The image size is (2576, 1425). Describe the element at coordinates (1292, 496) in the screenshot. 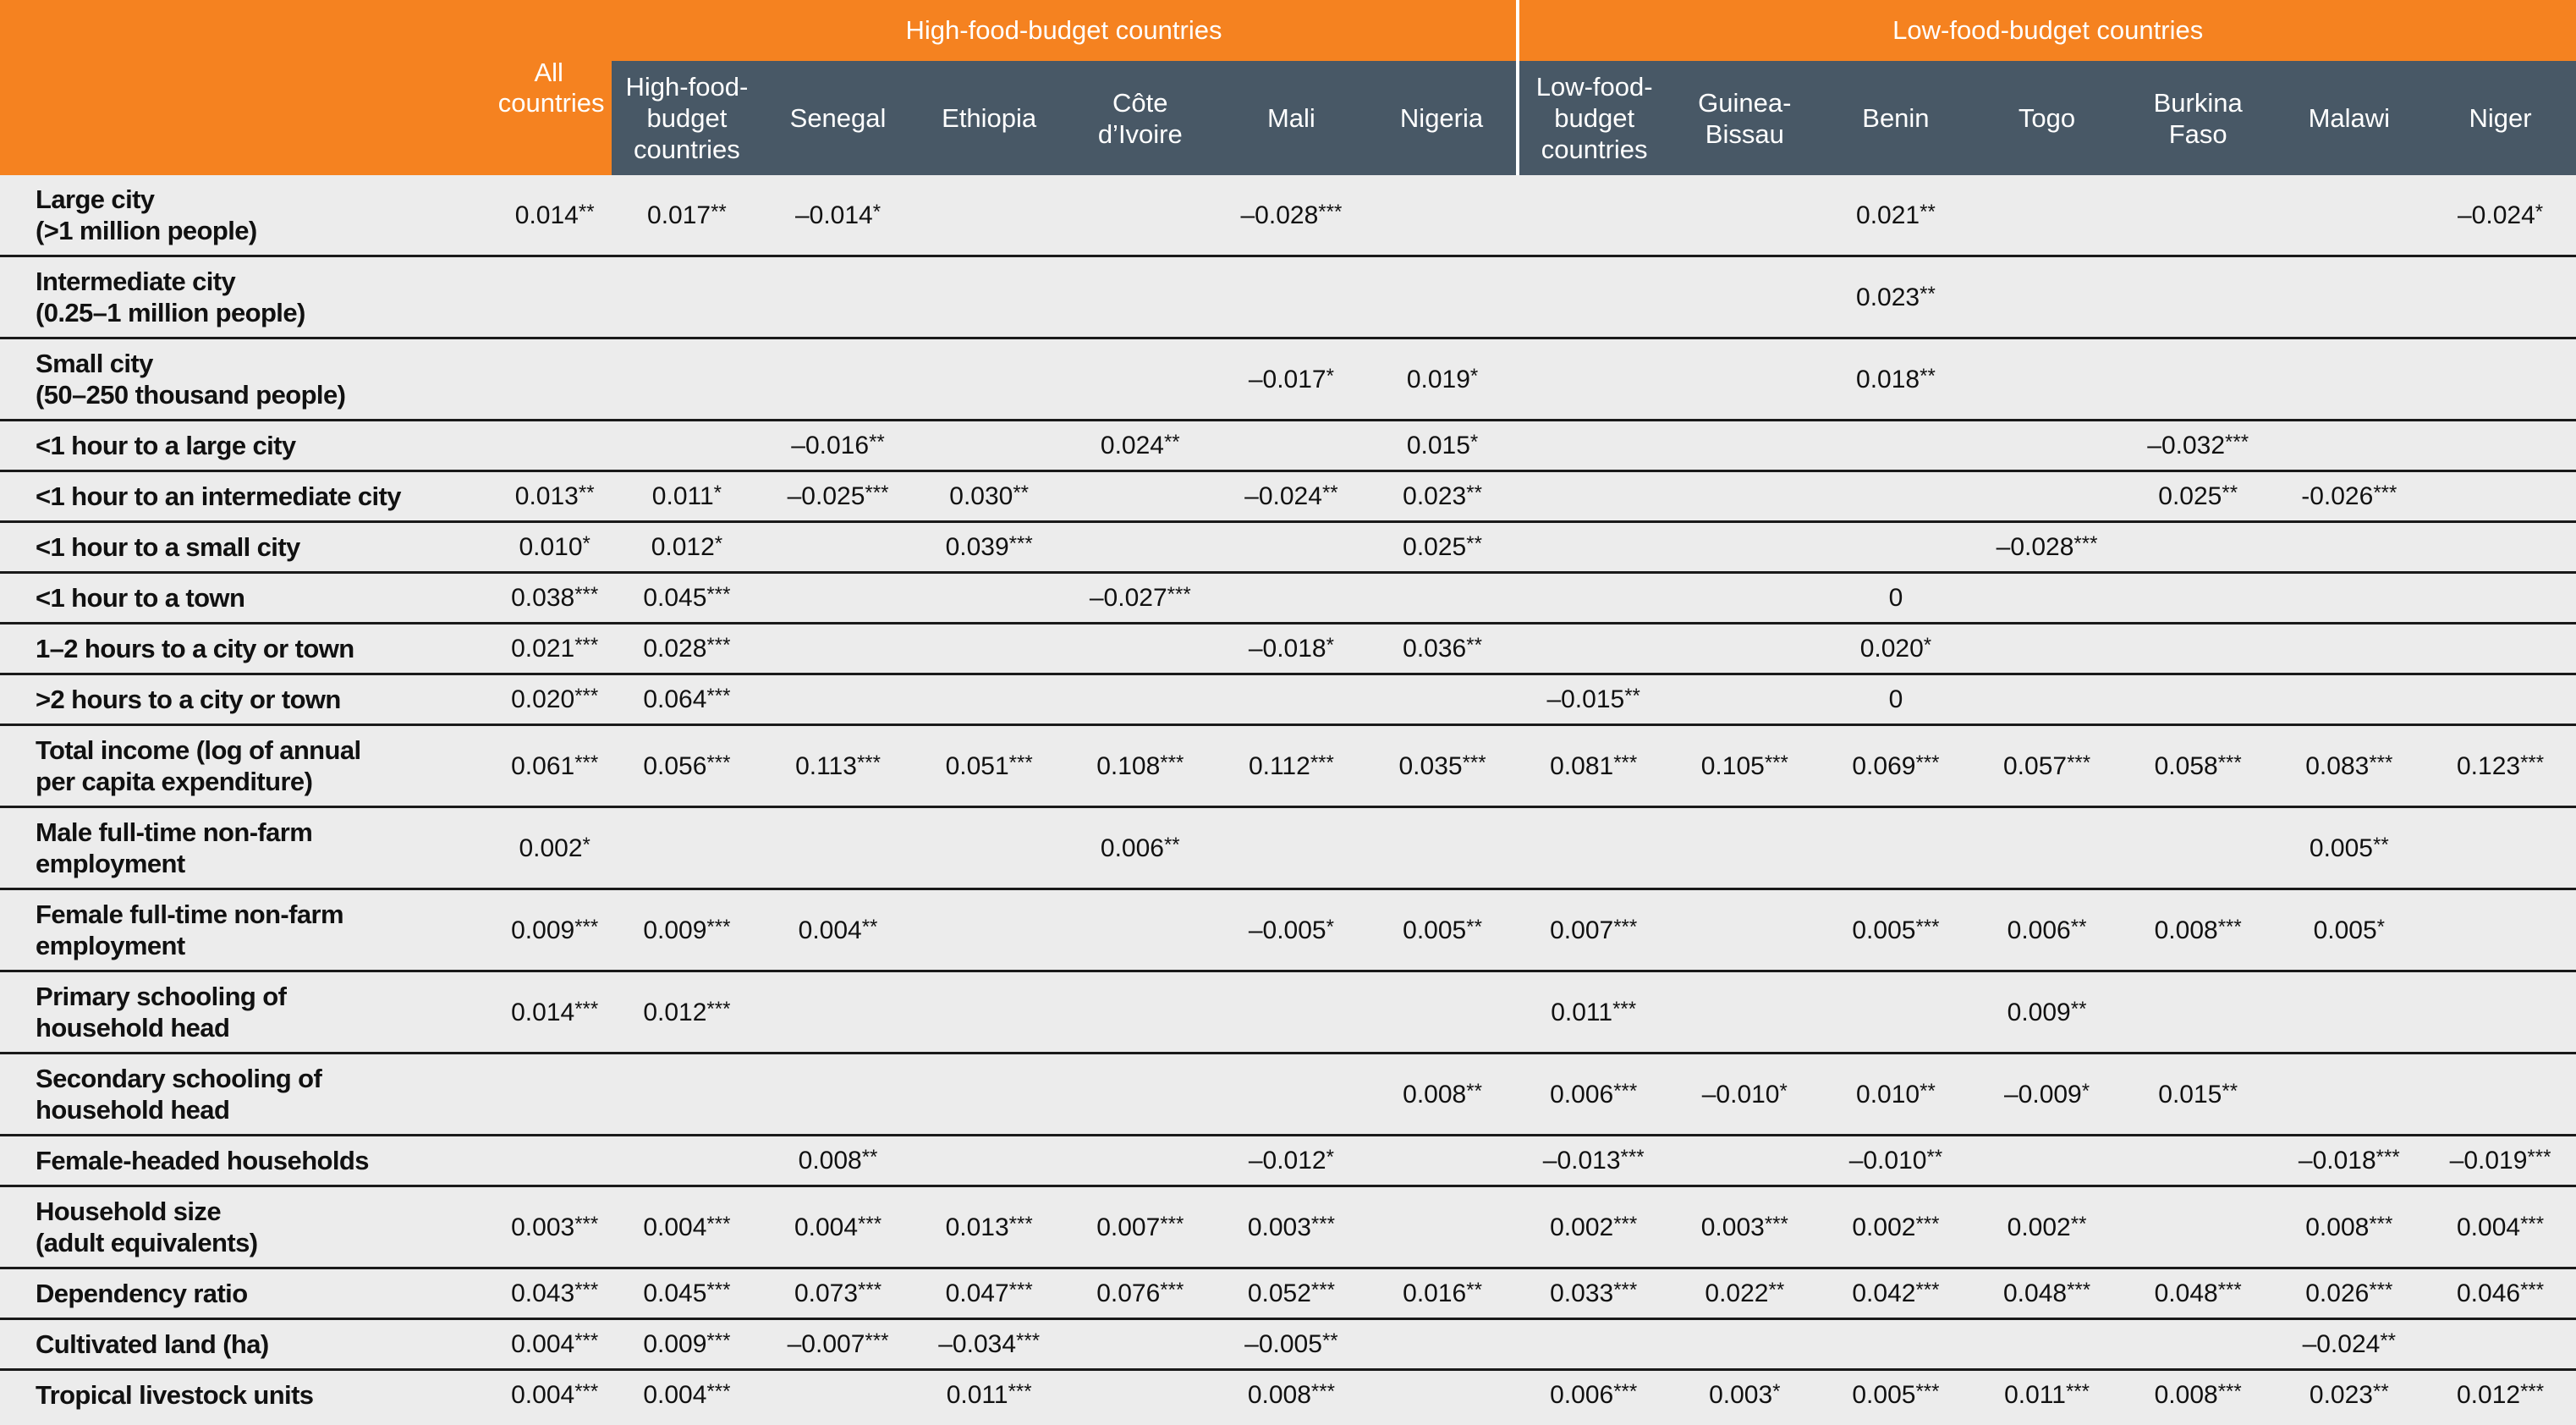

I see `table-cell: –0.024**` at that location.